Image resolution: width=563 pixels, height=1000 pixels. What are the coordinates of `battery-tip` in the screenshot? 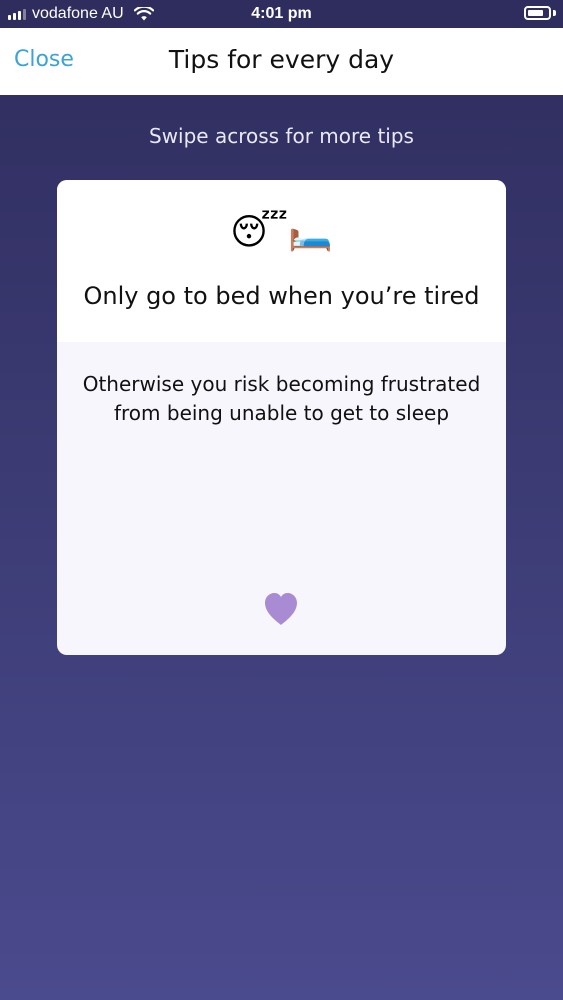 It's located at (554, 13).